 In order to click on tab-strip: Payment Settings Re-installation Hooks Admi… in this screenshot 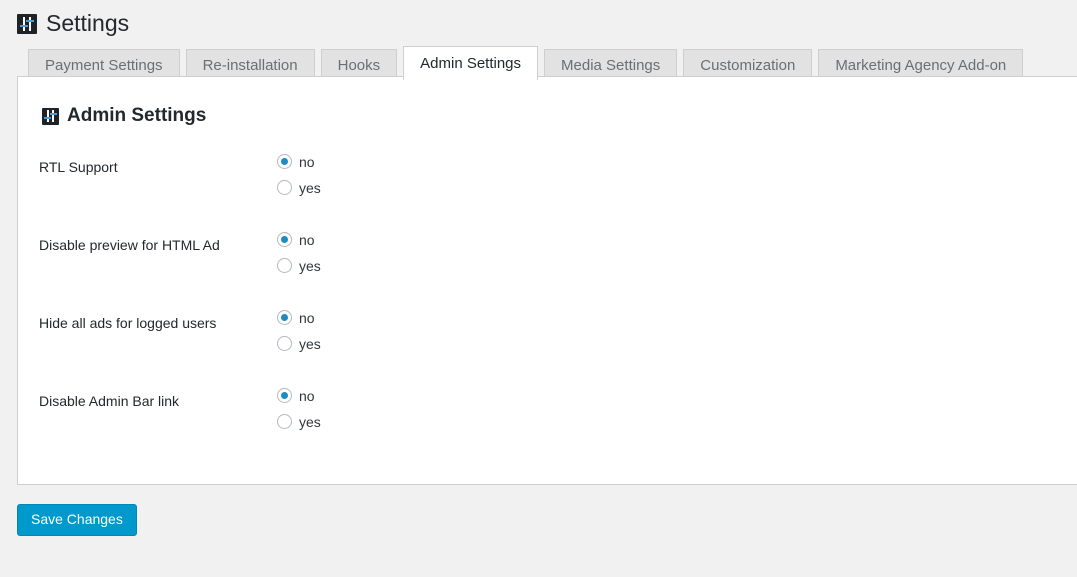, I will do `click(538, 62)`.